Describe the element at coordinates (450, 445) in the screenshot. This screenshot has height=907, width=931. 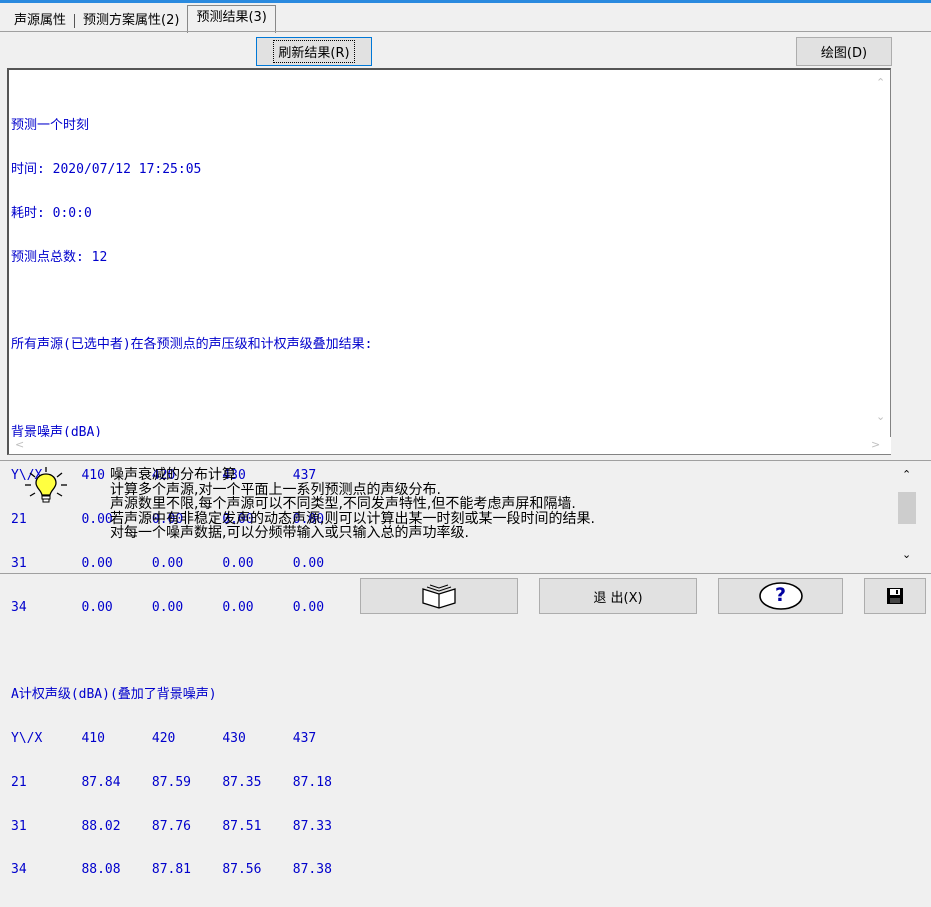
I see `results-horizontal-scrollbar: < >` at that location.